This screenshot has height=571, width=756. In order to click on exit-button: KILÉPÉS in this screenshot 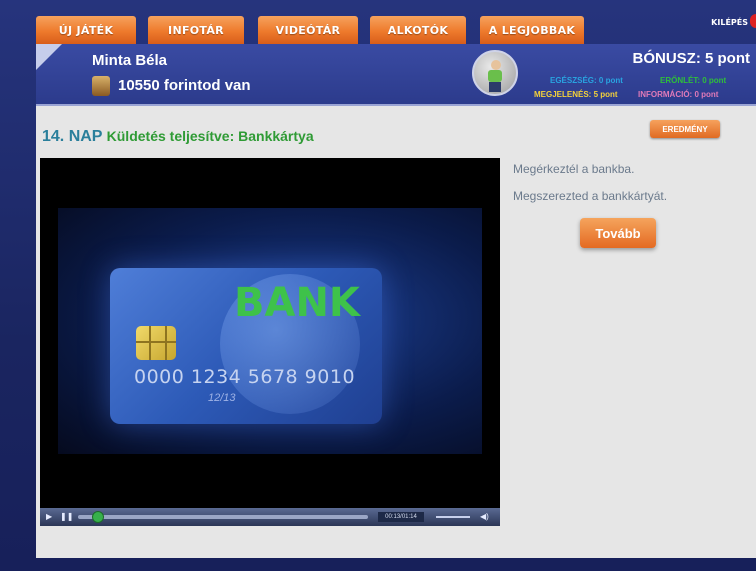, I will do `click(729, 22)`.